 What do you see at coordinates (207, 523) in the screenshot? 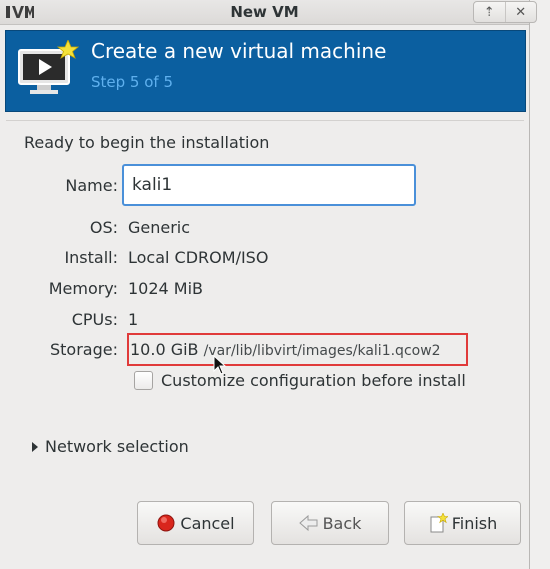
I see `cancel-label: Cancel` at bounding box center [207, 523].